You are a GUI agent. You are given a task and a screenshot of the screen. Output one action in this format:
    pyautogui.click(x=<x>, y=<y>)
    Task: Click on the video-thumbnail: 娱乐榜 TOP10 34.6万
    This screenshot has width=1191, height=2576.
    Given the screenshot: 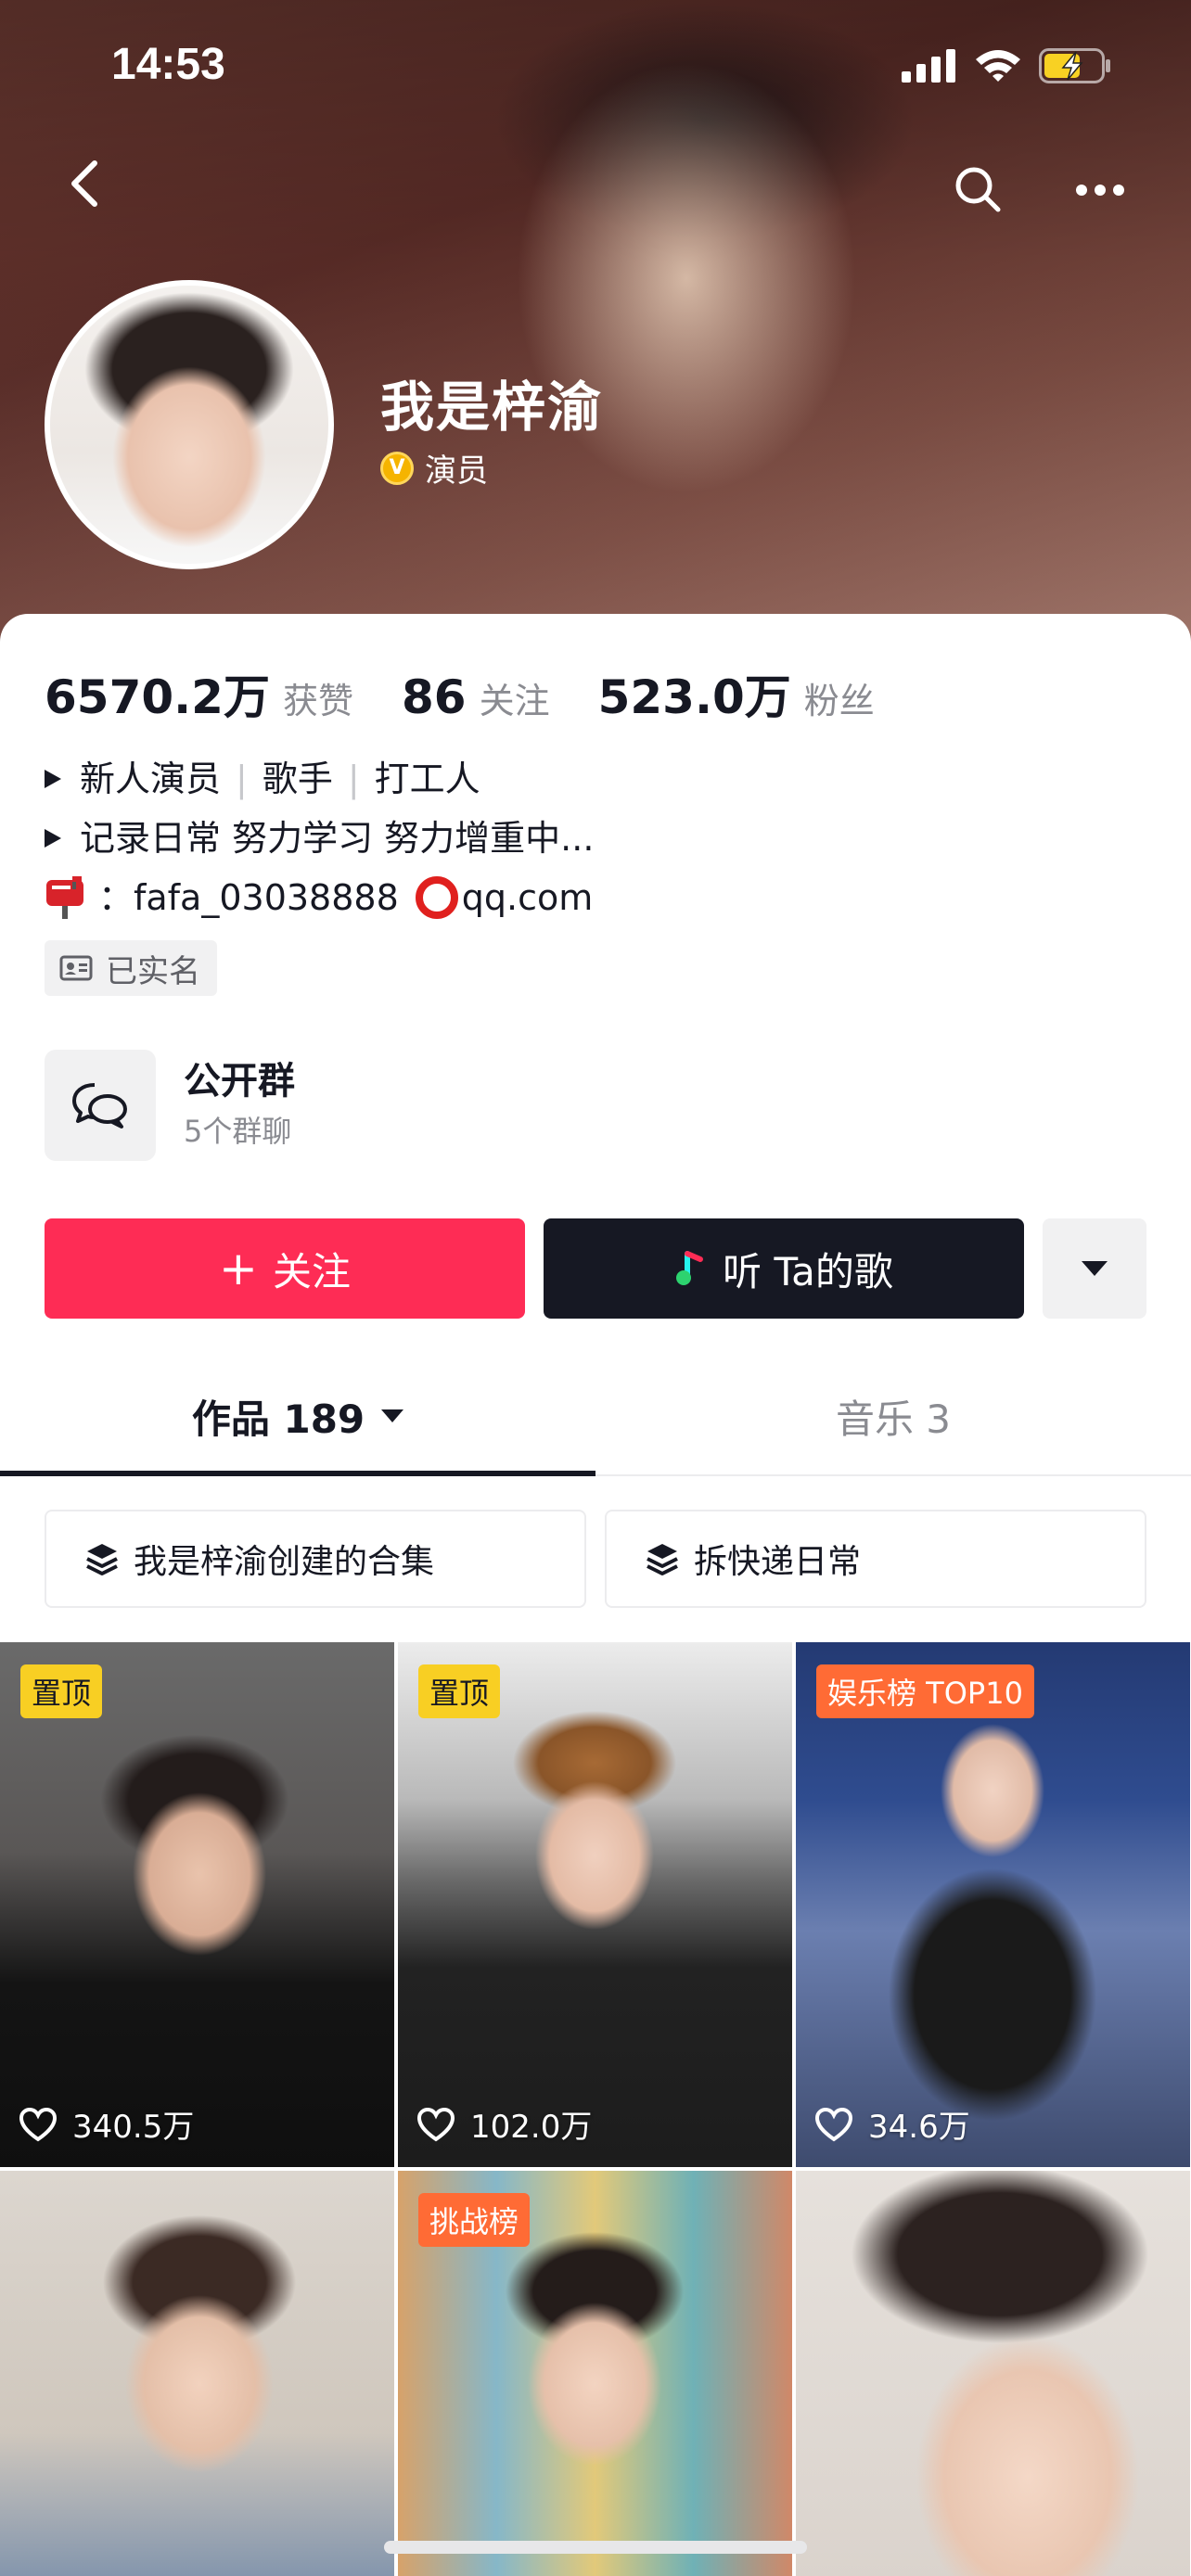 What is the action you would take?
    pyautogui.click(x=993, y=1904)
    